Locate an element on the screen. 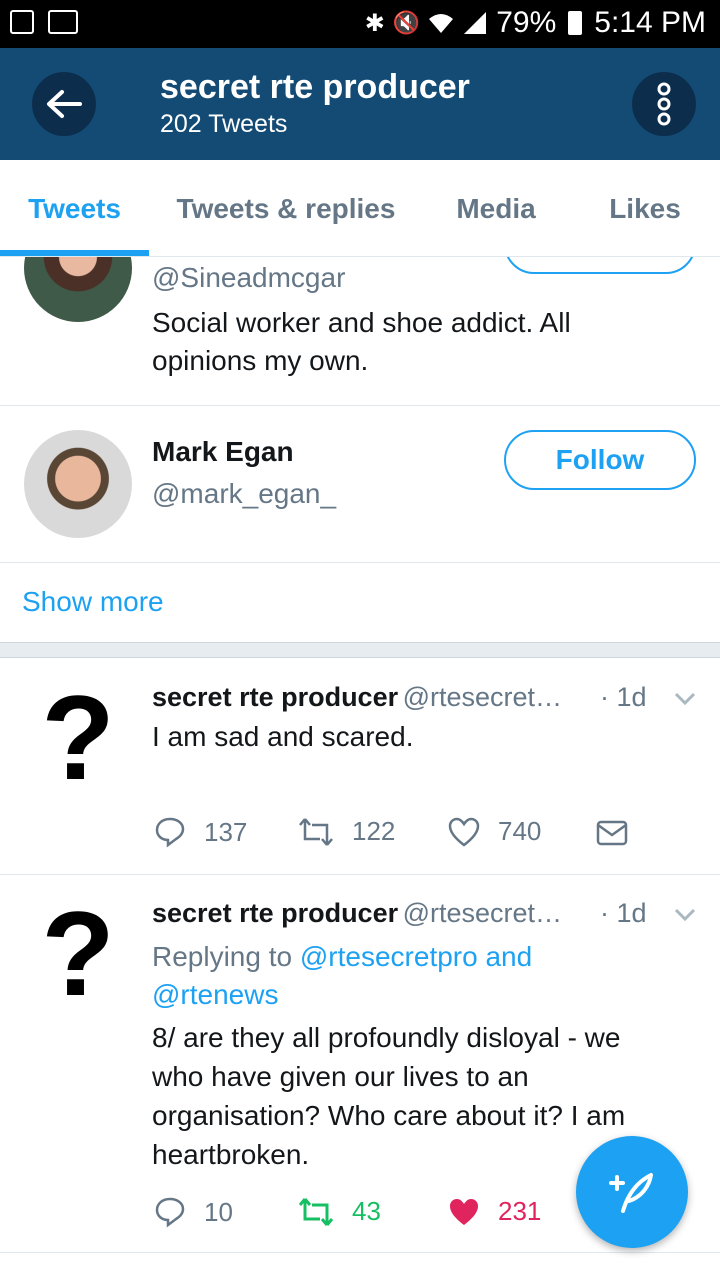 This screenshot has height=1280, width=720. clock: 5:14 PM is located at coordinates (650, 22).